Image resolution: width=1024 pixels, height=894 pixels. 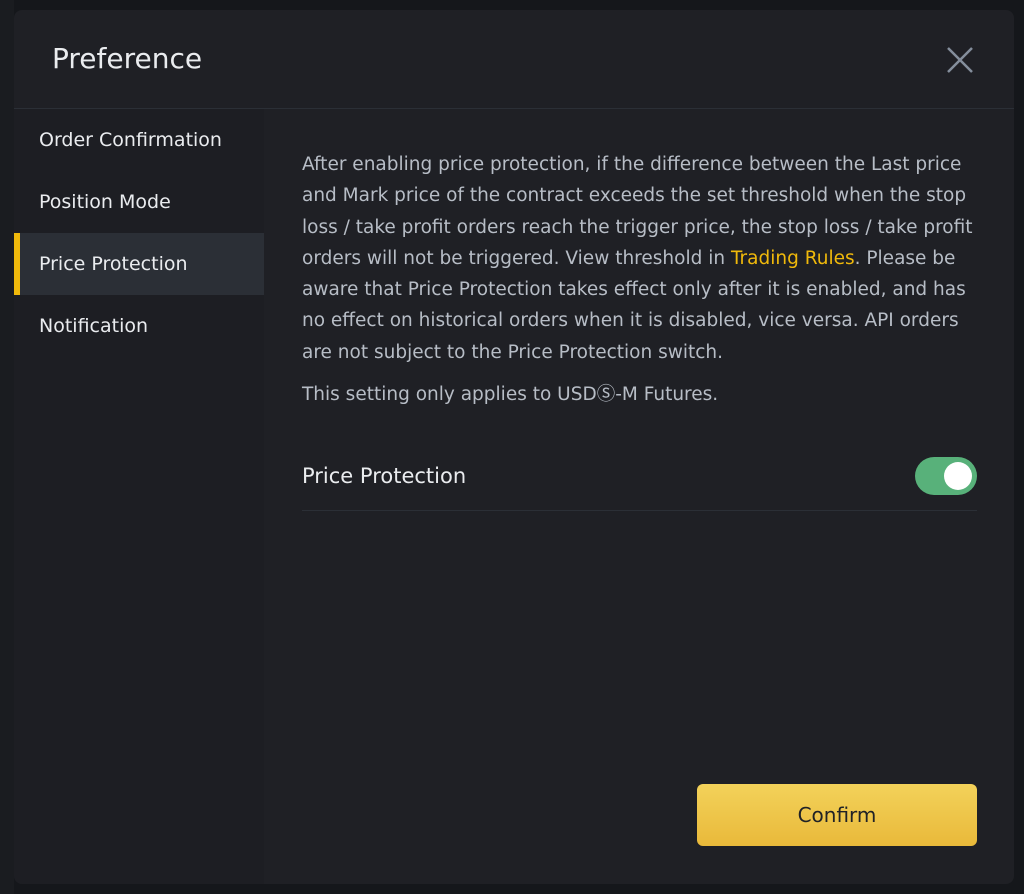 What do you see at coordinates (793, 258) in the screenshot?
I see `trading-rules-link: Trading Rules` at bounding box center [793, 258].